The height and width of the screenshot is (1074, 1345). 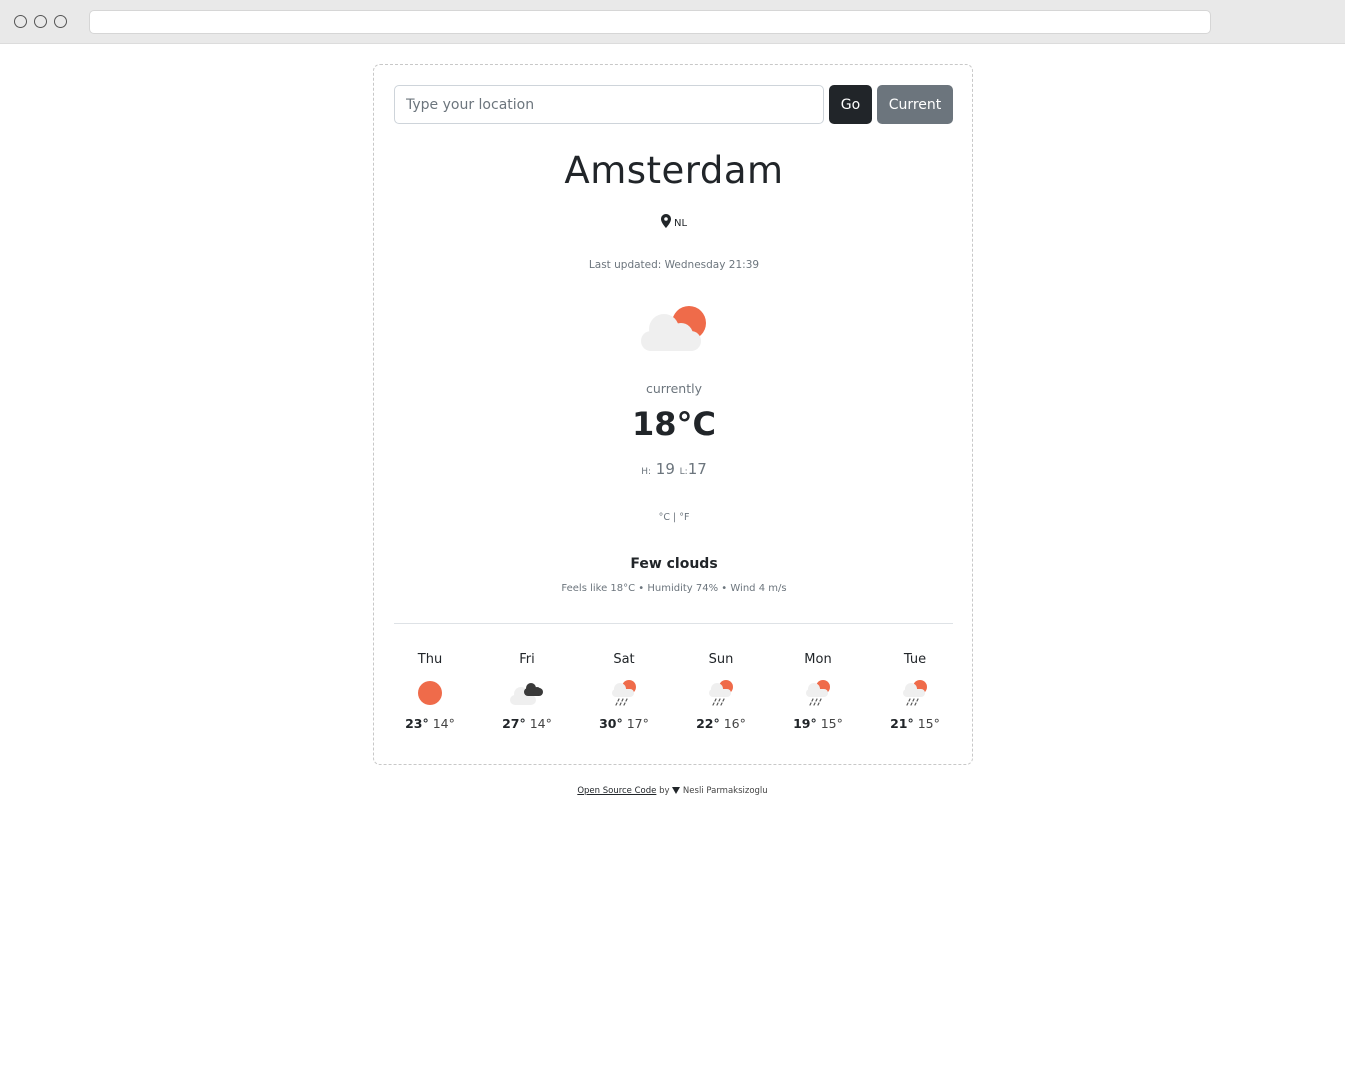 What do you see at coordinates (611, 723) in the screenshot?
I see `forecast-max: 30°` at bounding box center [611, 723].